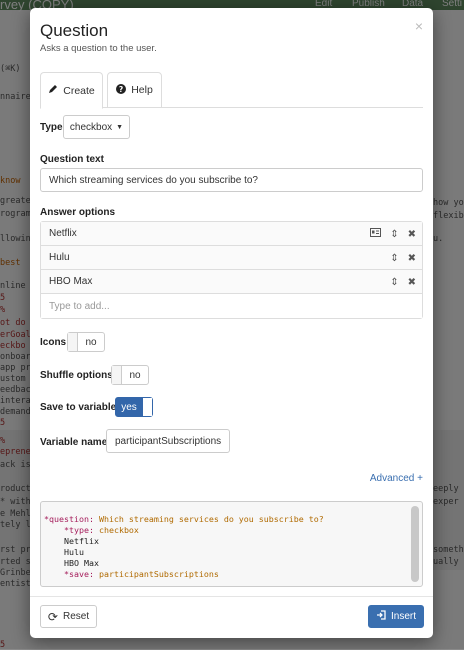 The image size is (464, 650). I want to click on shuffle-options-label: Shuffle options, so click(76, 375).